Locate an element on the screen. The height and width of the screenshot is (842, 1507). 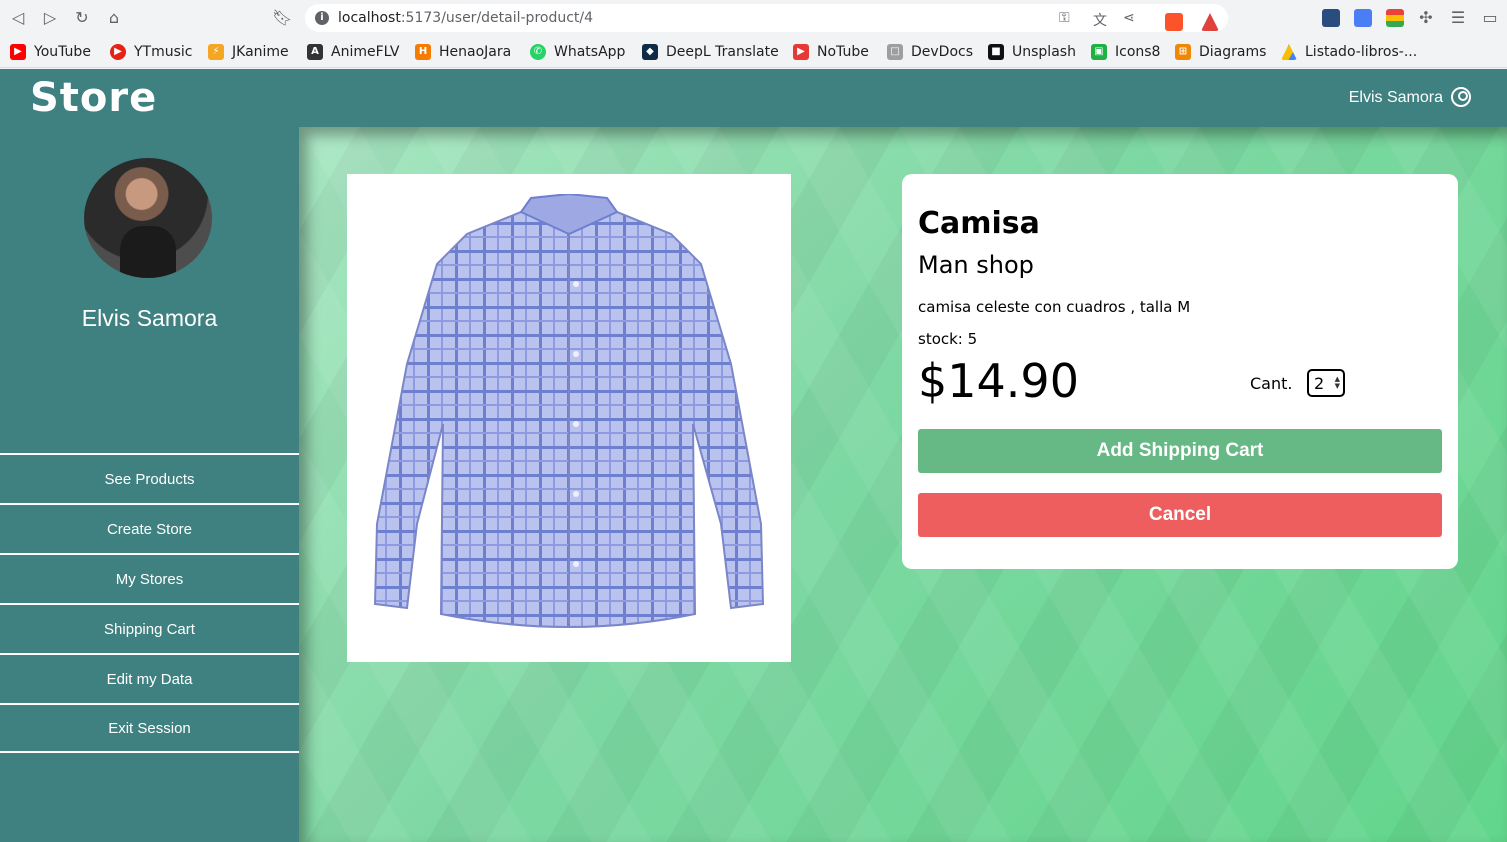
whatsapp-icon: ✆ is located at coordinates (538, 52).